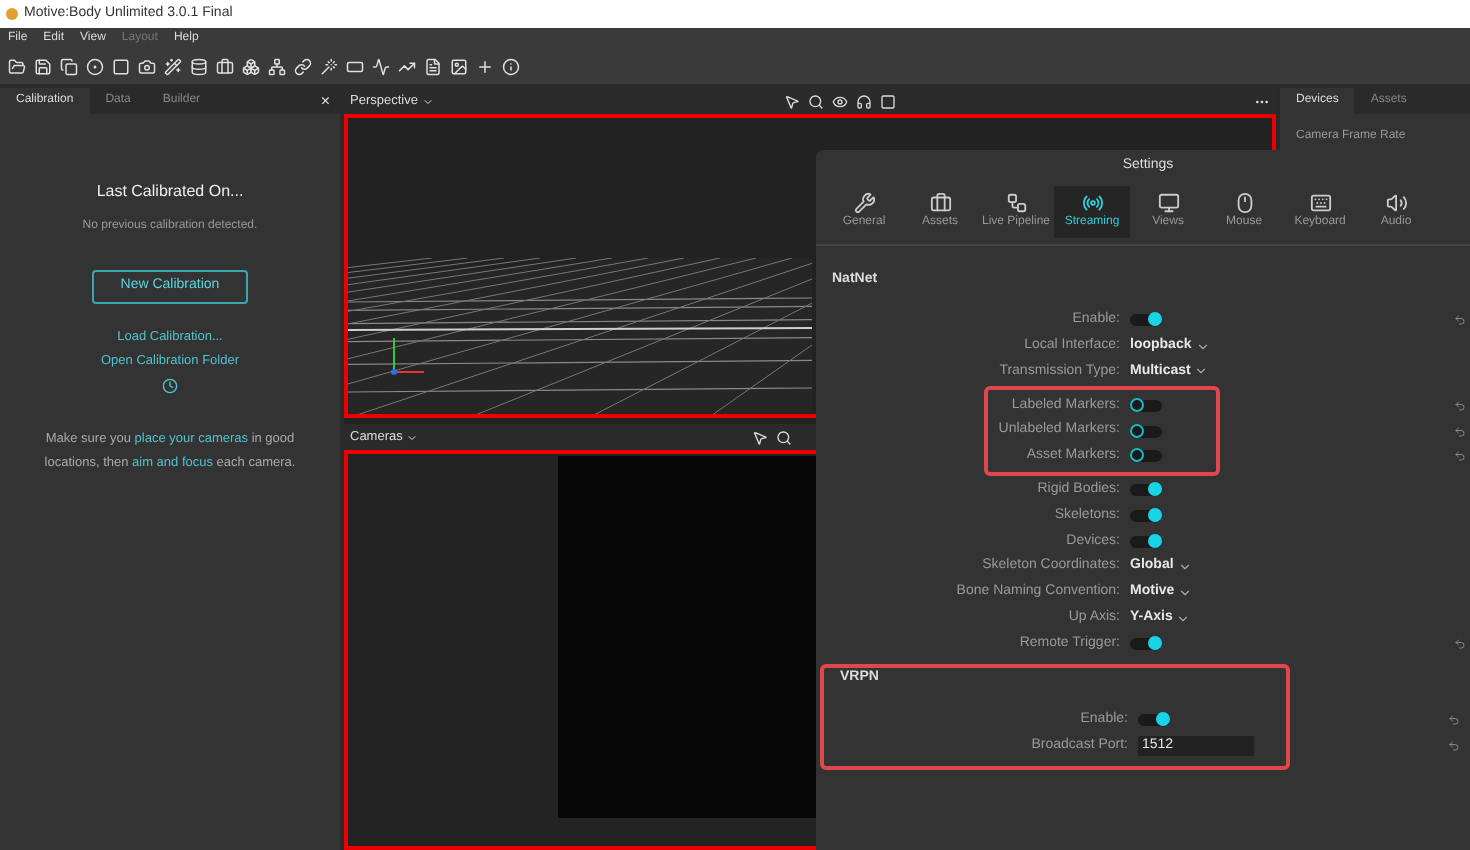 The image size is (1470, 850). What do you see at coordinates (888, 101) in the screenshot?
I see `selection-icon` at bounding box center [888, 101].